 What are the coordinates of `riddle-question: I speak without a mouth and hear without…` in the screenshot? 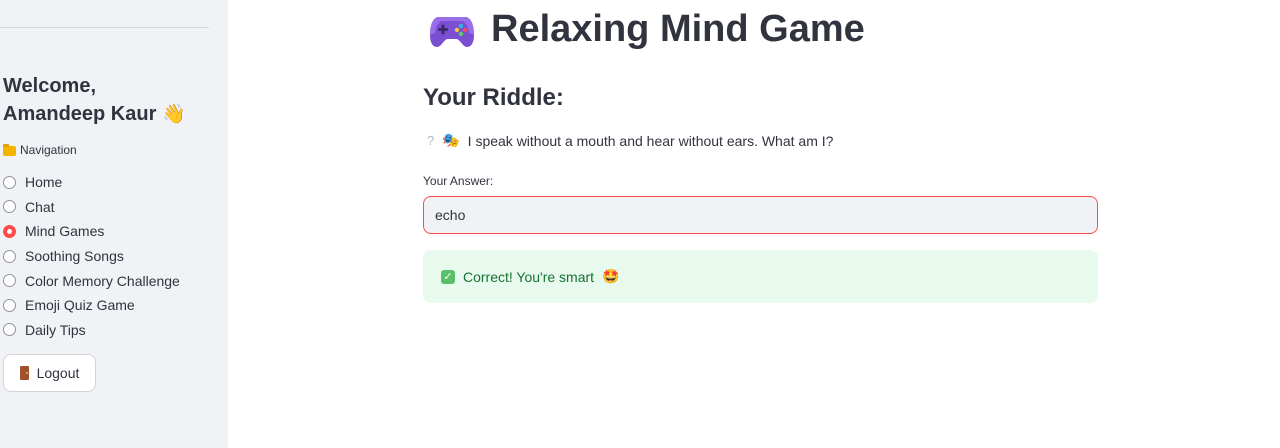 It's located at (650, 140).